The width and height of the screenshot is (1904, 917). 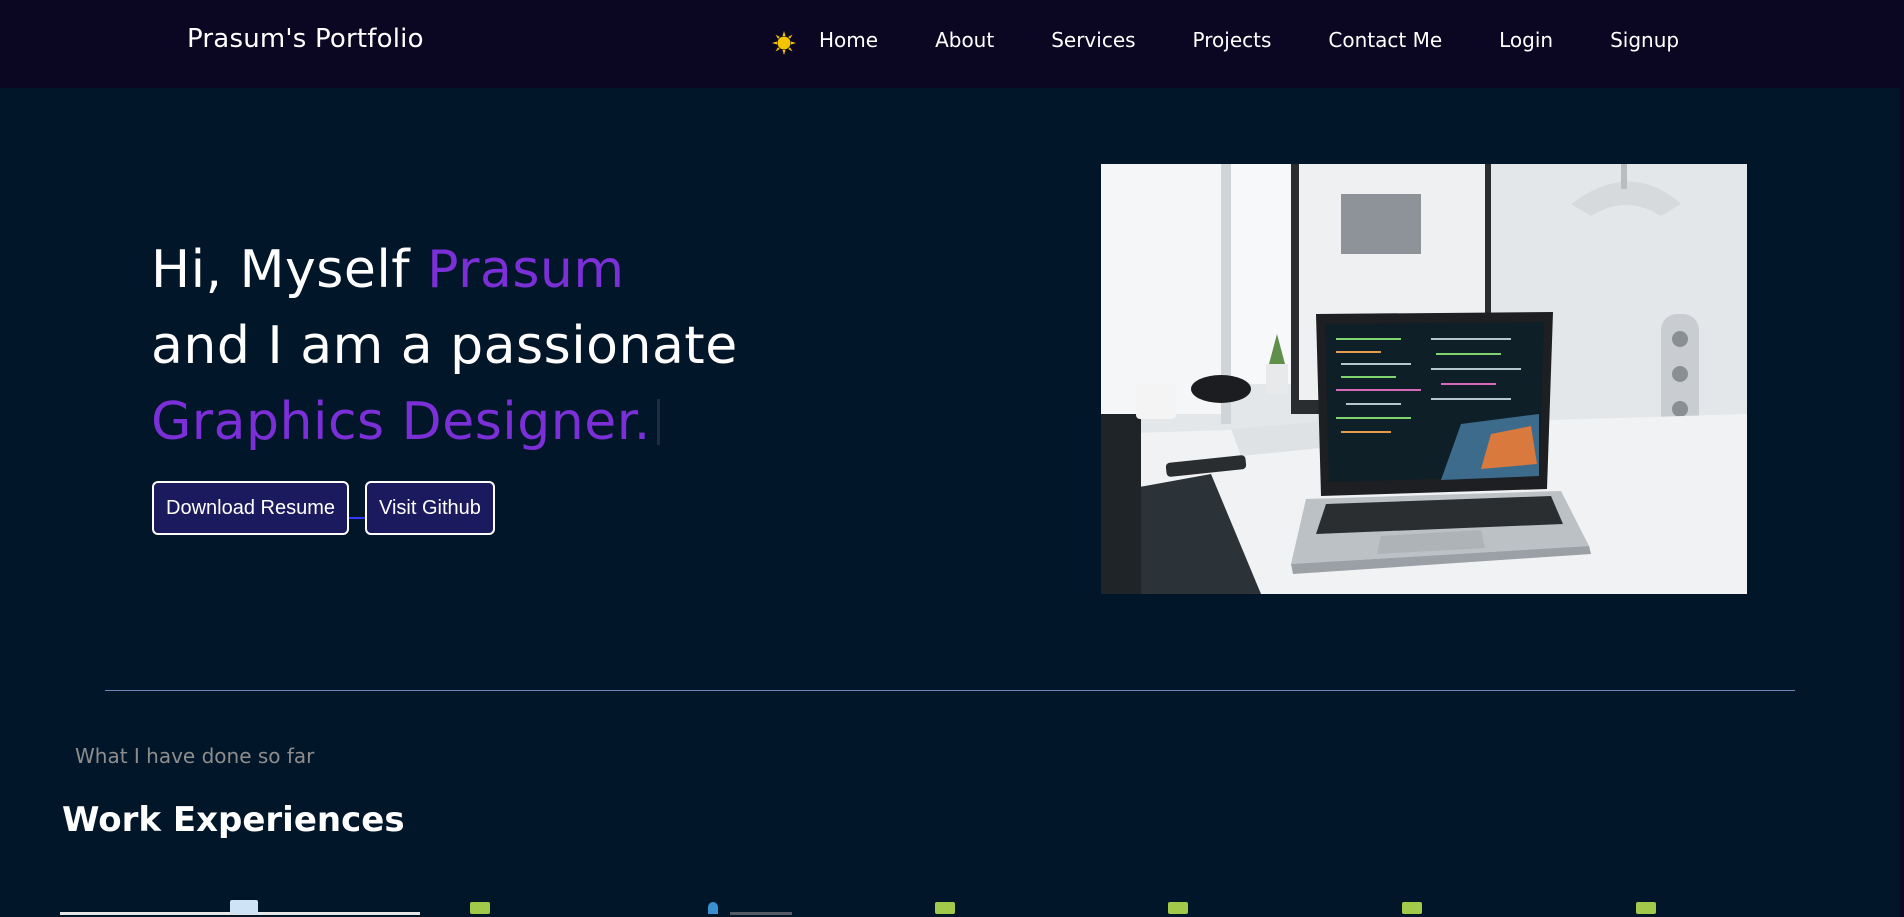 I want to click on section-divider, so click(x=950, y=690).